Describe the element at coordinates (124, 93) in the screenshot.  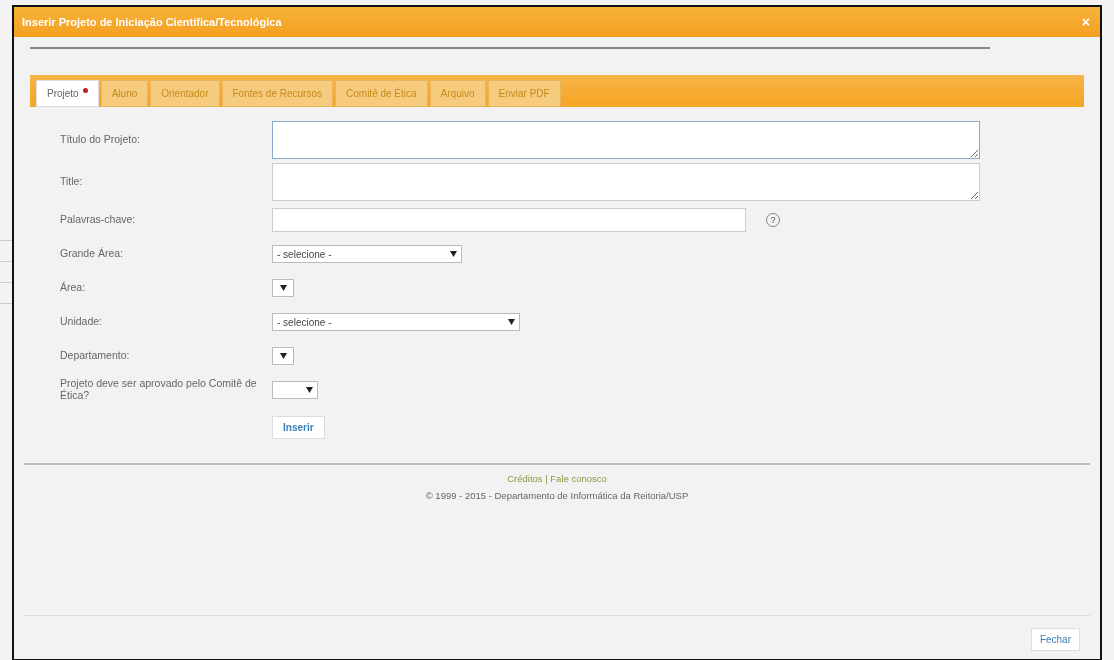
I see `tab: Aluno` at that location.